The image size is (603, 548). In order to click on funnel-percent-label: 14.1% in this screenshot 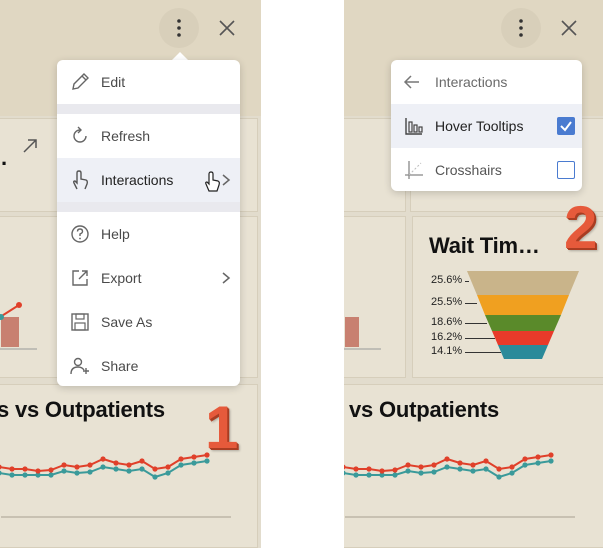, I will do `click(447, 351)`.